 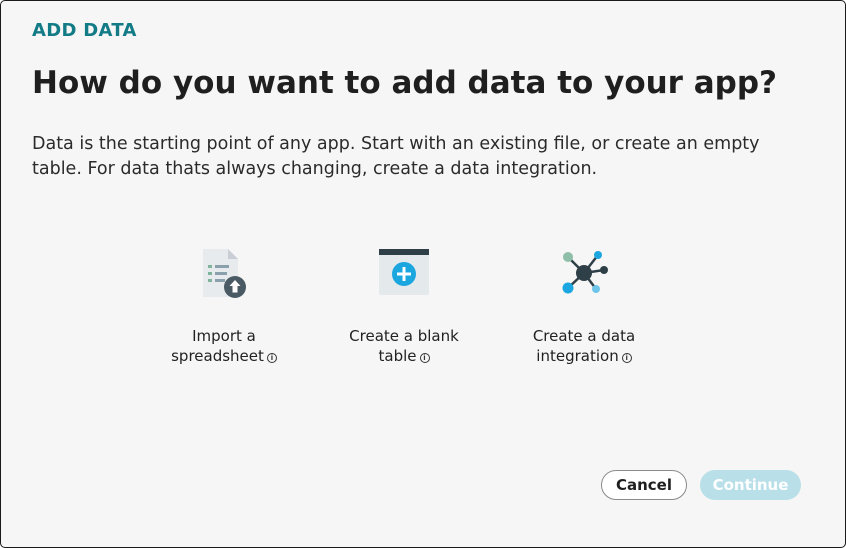 I want to click on dialog-title: How do you want to add data to your app?, so click(x=405, y=83).